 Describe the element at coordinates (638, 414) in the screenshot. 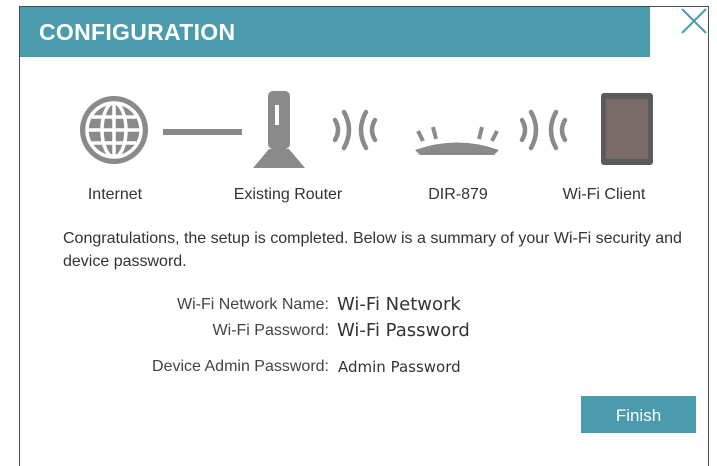

I see `finish-button: Finish` at that location.